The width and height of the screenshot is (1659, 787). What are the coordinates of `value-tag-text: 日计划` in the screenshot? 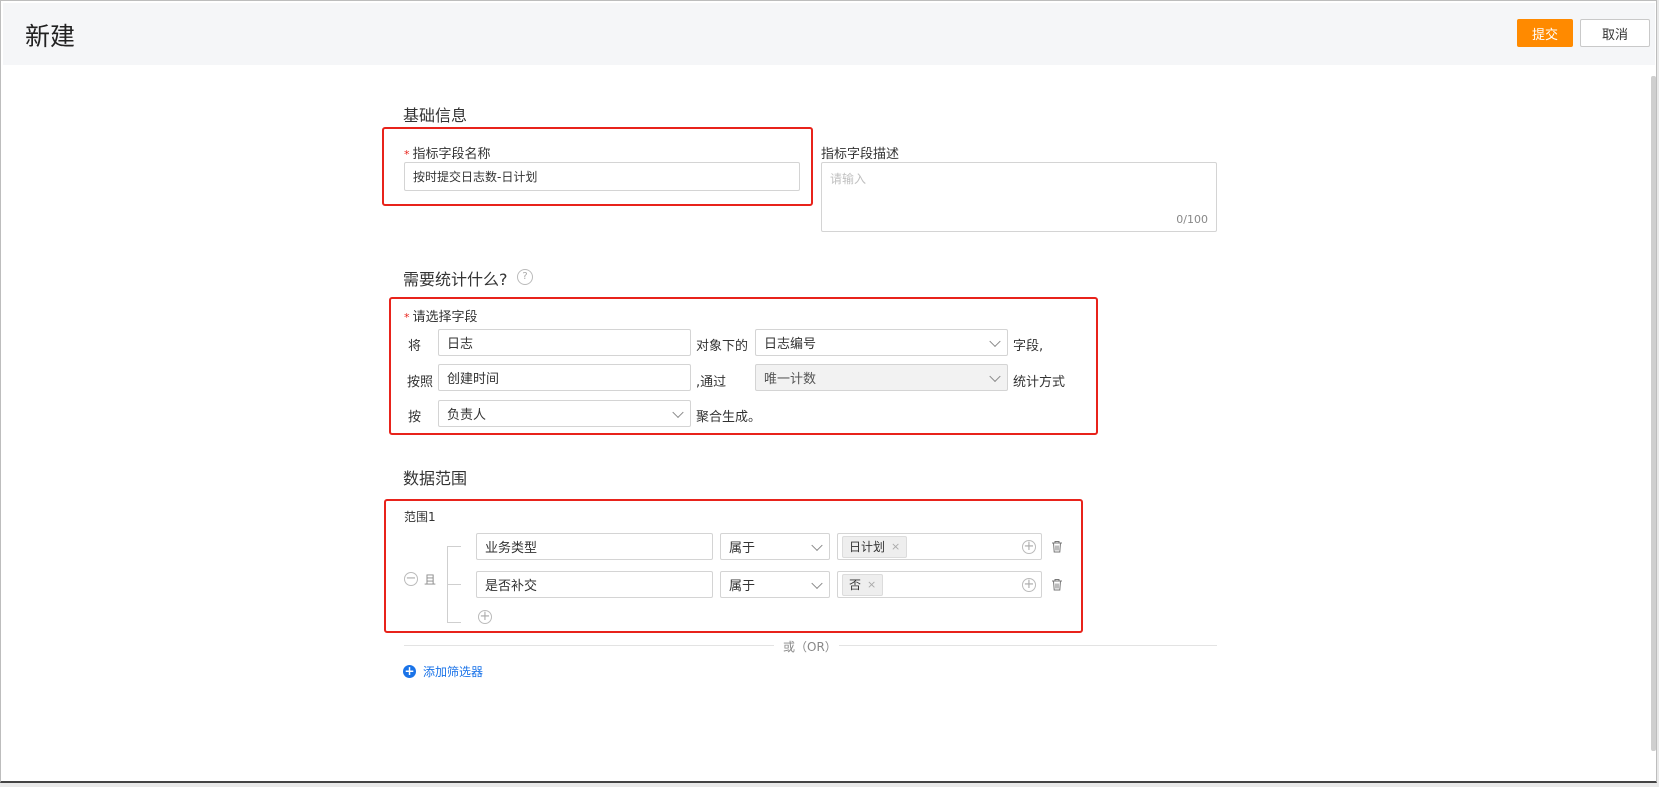 It's located at (867, 547).